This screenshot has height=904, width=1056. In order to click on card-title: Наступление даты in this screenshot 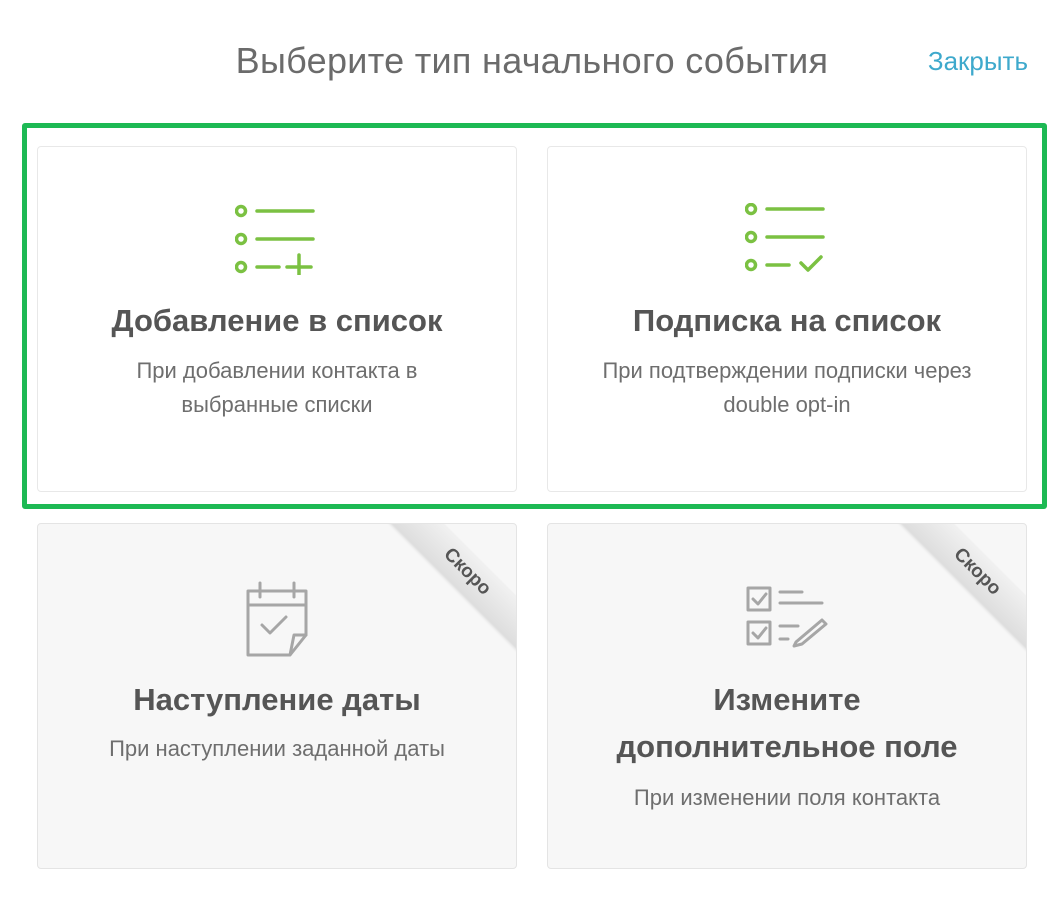, I will do `click(277, 699)`.